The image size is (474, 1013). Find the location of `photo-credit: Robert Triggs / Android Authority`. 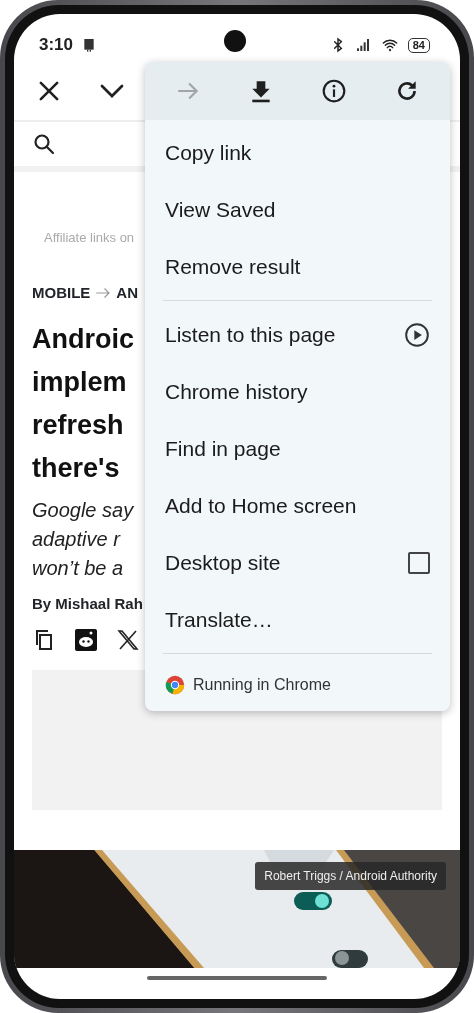

photo-credit: Robert Triggs / Android Authority is located at coordinates (350, 875).